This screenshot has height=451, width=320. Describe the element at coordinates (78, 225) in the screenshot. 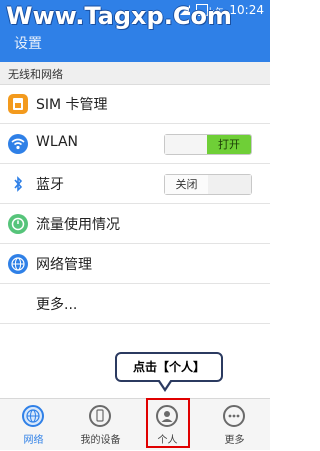

I see `row-label: 流量使用情况` at that location.